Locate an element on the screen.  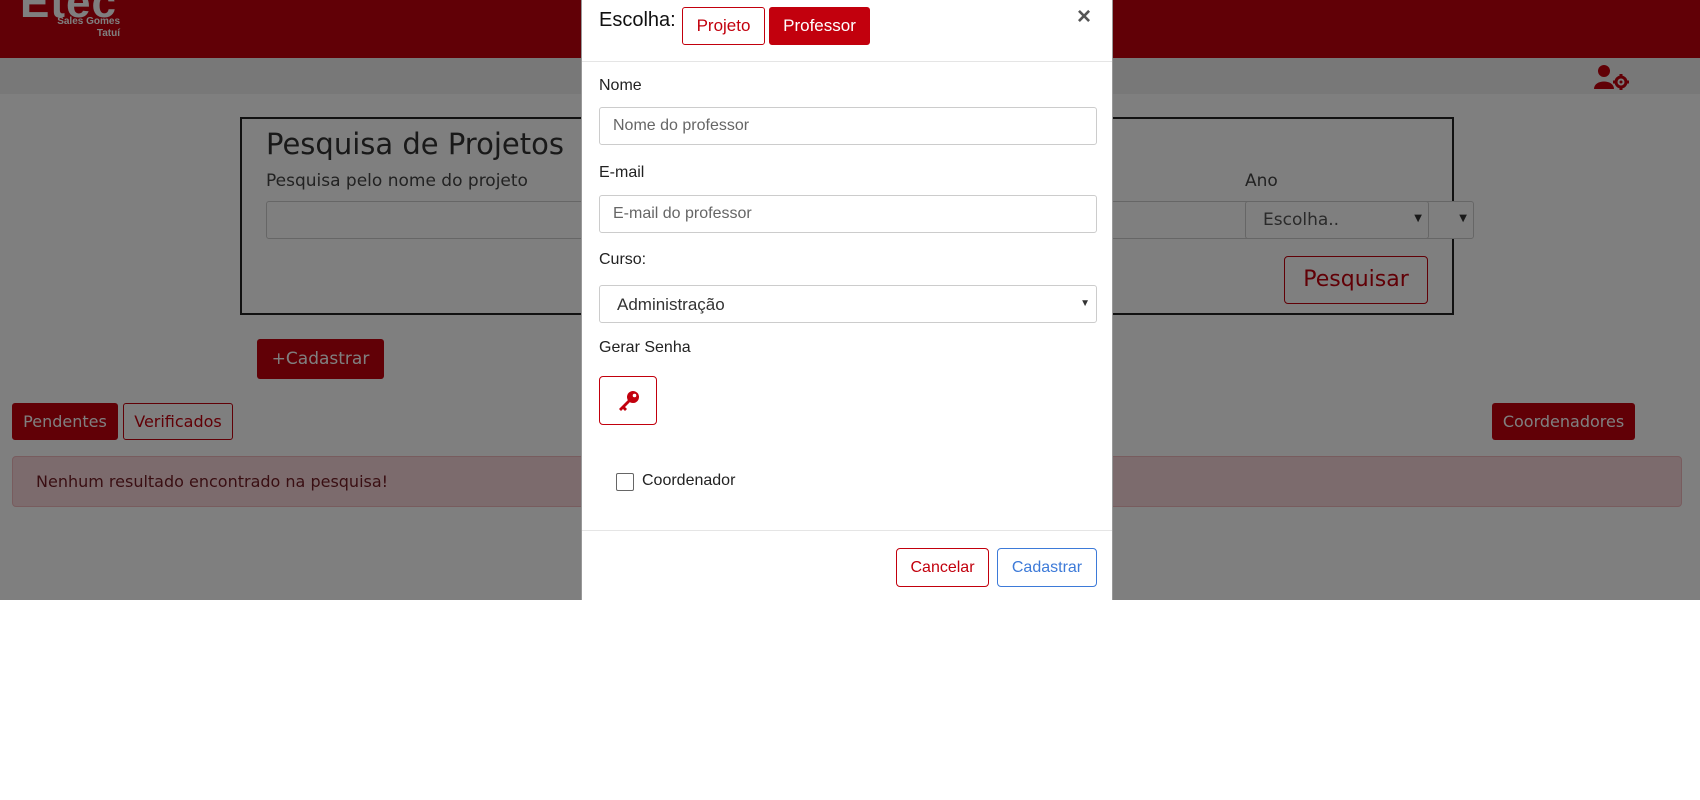
generate-password-button is located at coordinates (628, 400).